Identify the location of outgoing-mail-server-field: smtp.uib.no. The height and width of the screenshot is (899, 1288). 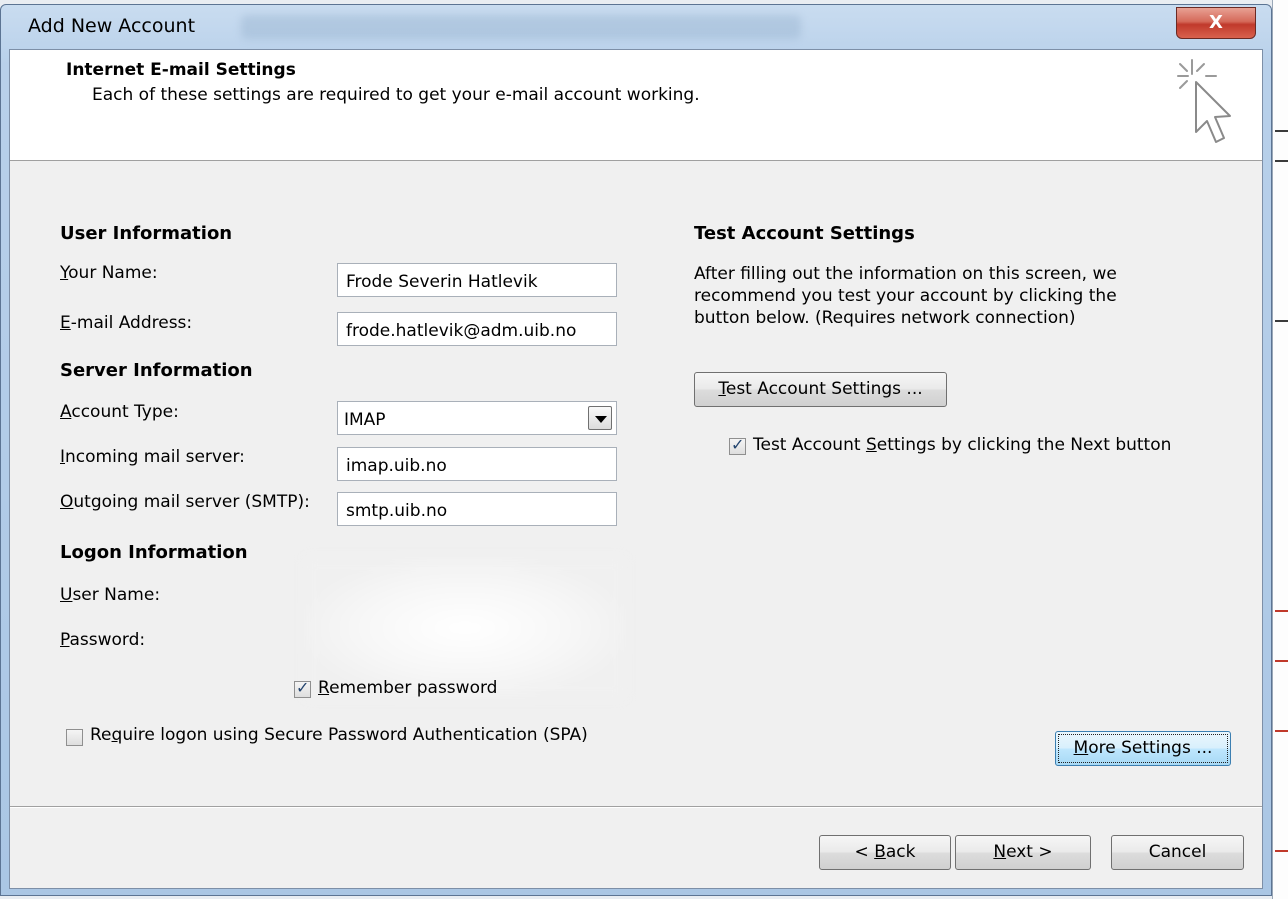
(477, 509).